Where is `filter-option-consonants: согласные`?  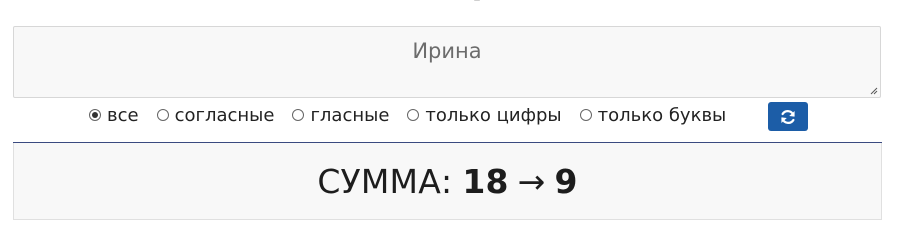 filter-option-consonants: согласные is located at coordinates (215, 115).